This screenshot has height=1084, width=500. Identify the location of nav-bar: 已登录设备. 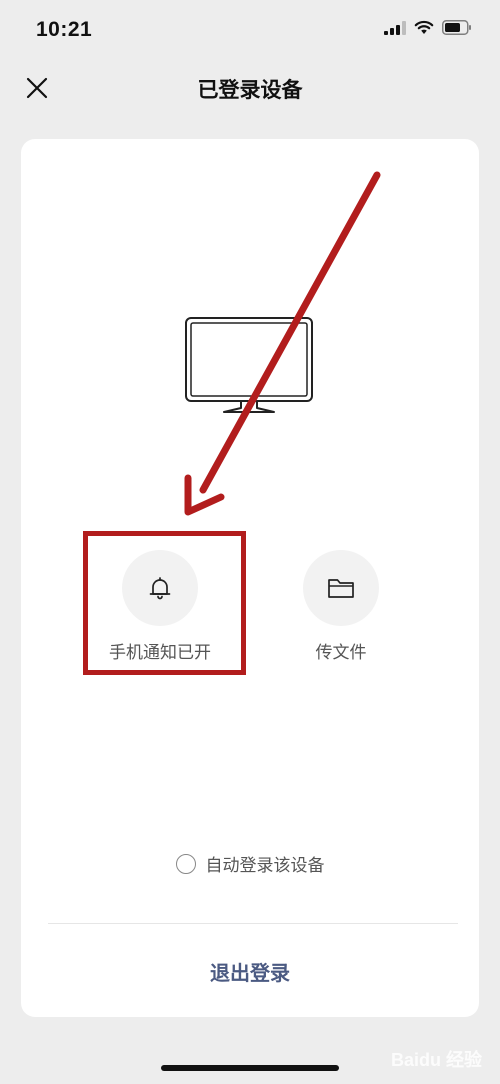
(250, 88).